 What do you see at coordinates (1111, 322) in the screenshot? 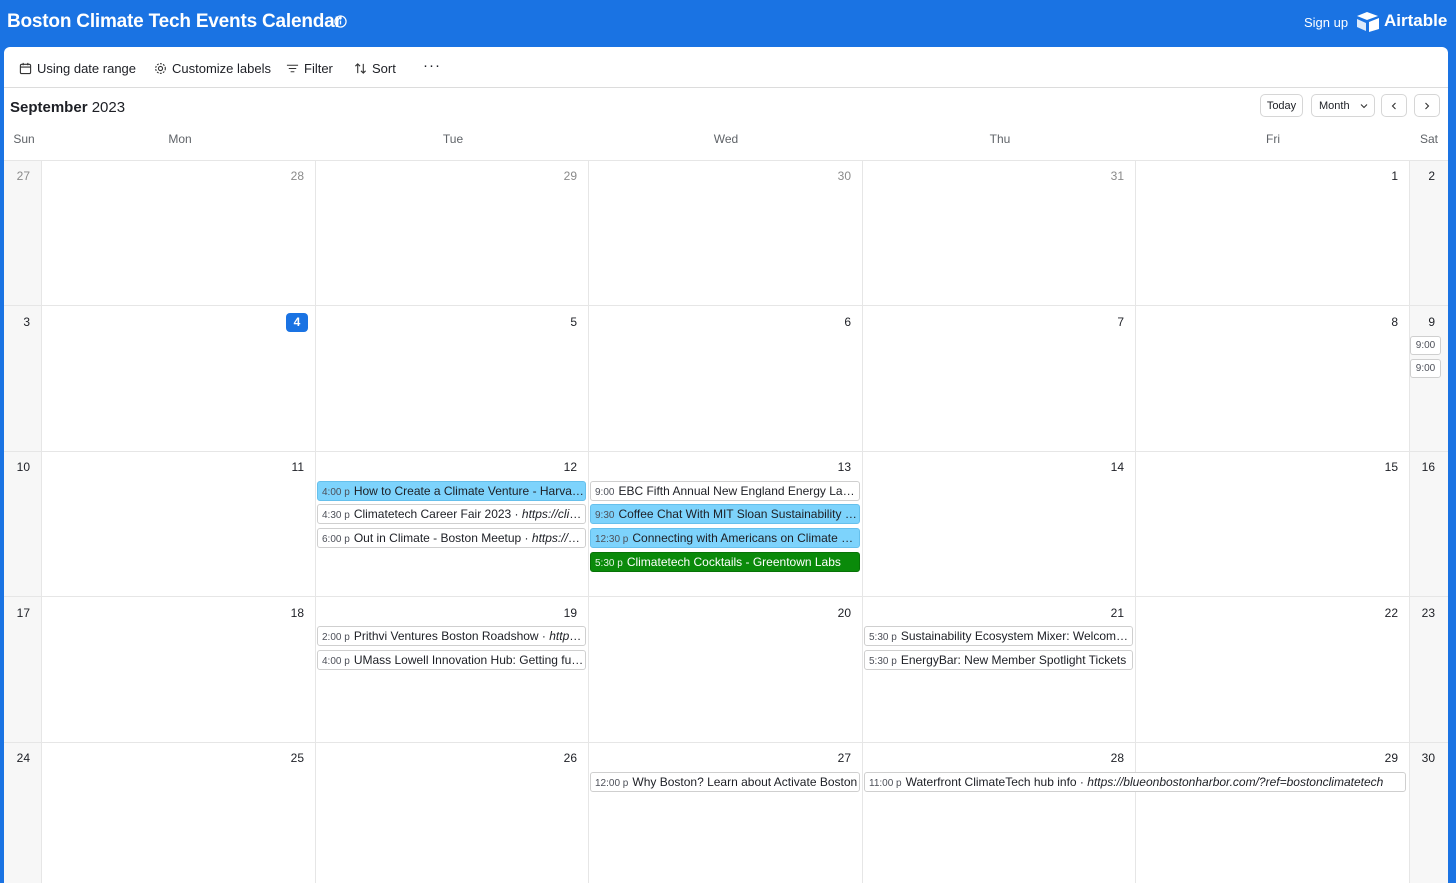
I see `day-number: 7` at bounding box center [1111, 322].